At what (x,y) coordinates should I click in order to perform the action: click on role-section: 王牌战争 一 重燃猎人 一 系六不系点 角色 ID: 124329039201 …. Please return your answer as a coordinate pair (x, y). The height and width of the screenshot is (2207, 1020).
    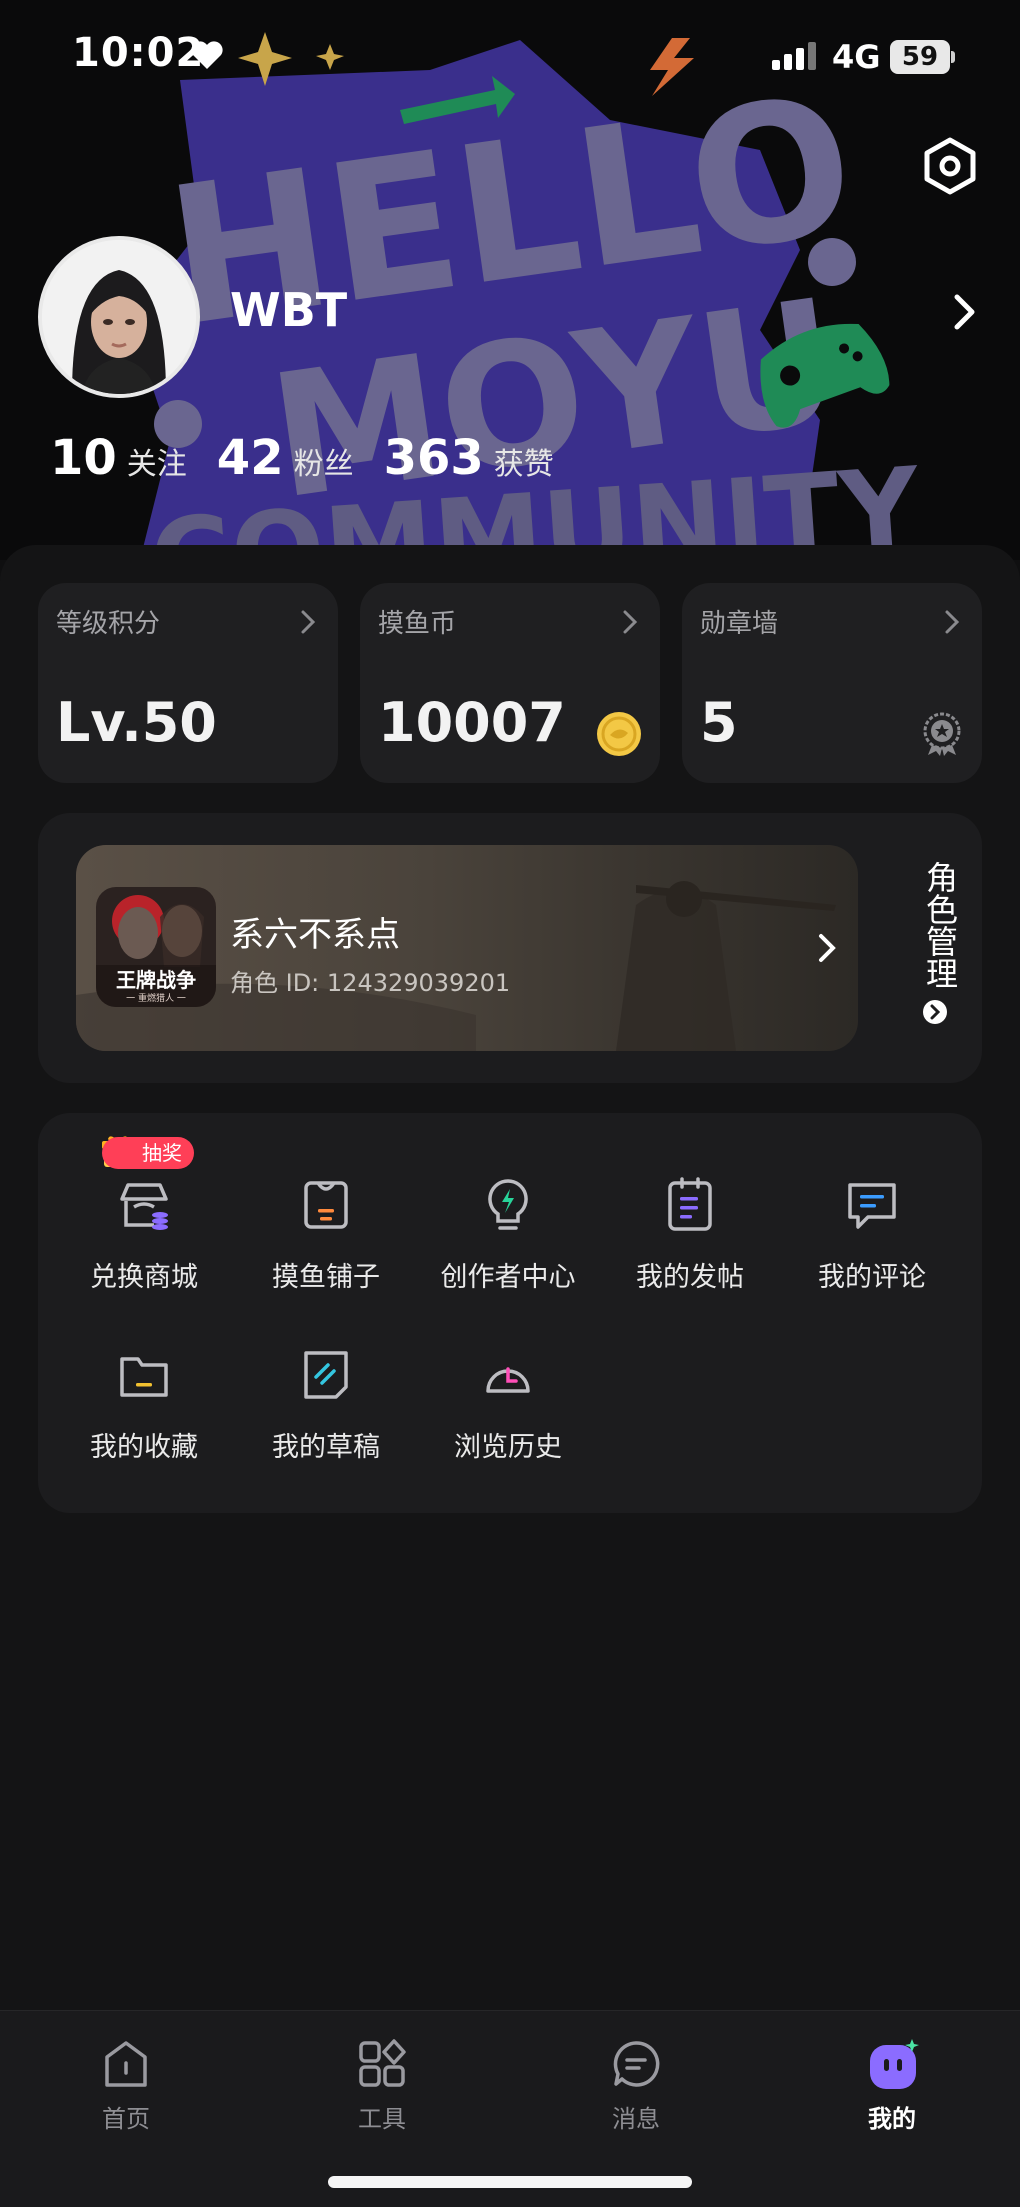
    Looking at the image, I should click on (510, 948).